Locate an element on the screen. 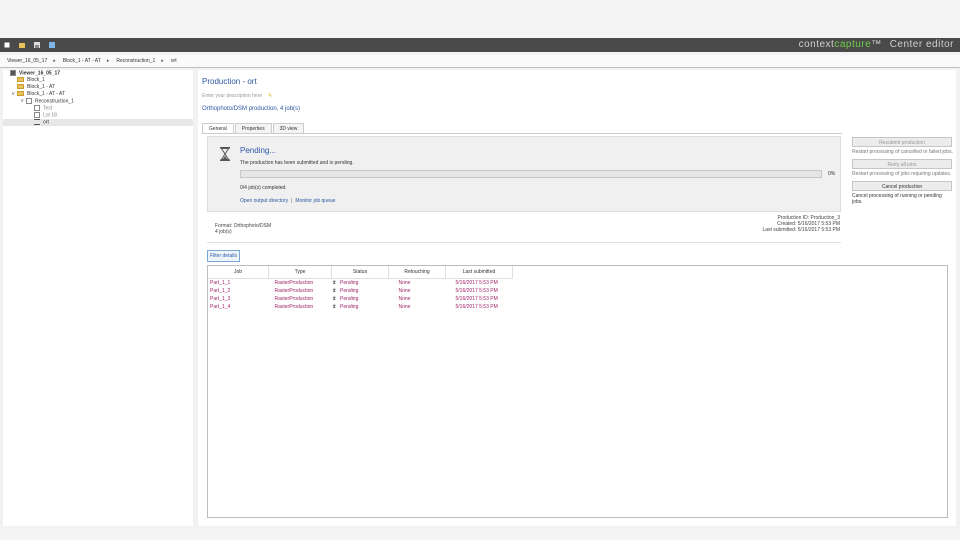  table-cell: Part_1_4 is located at coordinates (238, 307).